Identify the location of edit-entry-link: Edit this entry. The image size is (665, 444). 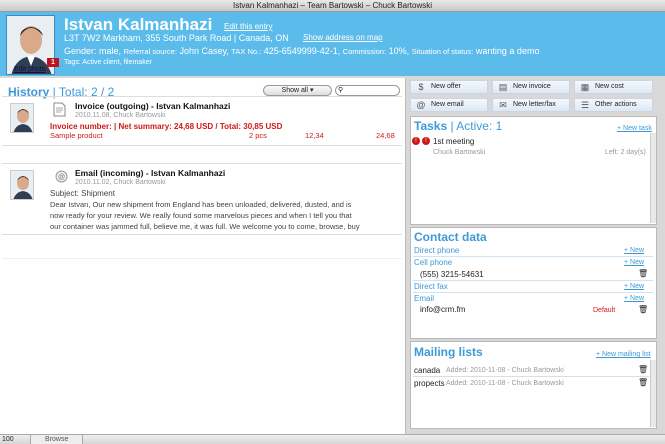
(248, 26).